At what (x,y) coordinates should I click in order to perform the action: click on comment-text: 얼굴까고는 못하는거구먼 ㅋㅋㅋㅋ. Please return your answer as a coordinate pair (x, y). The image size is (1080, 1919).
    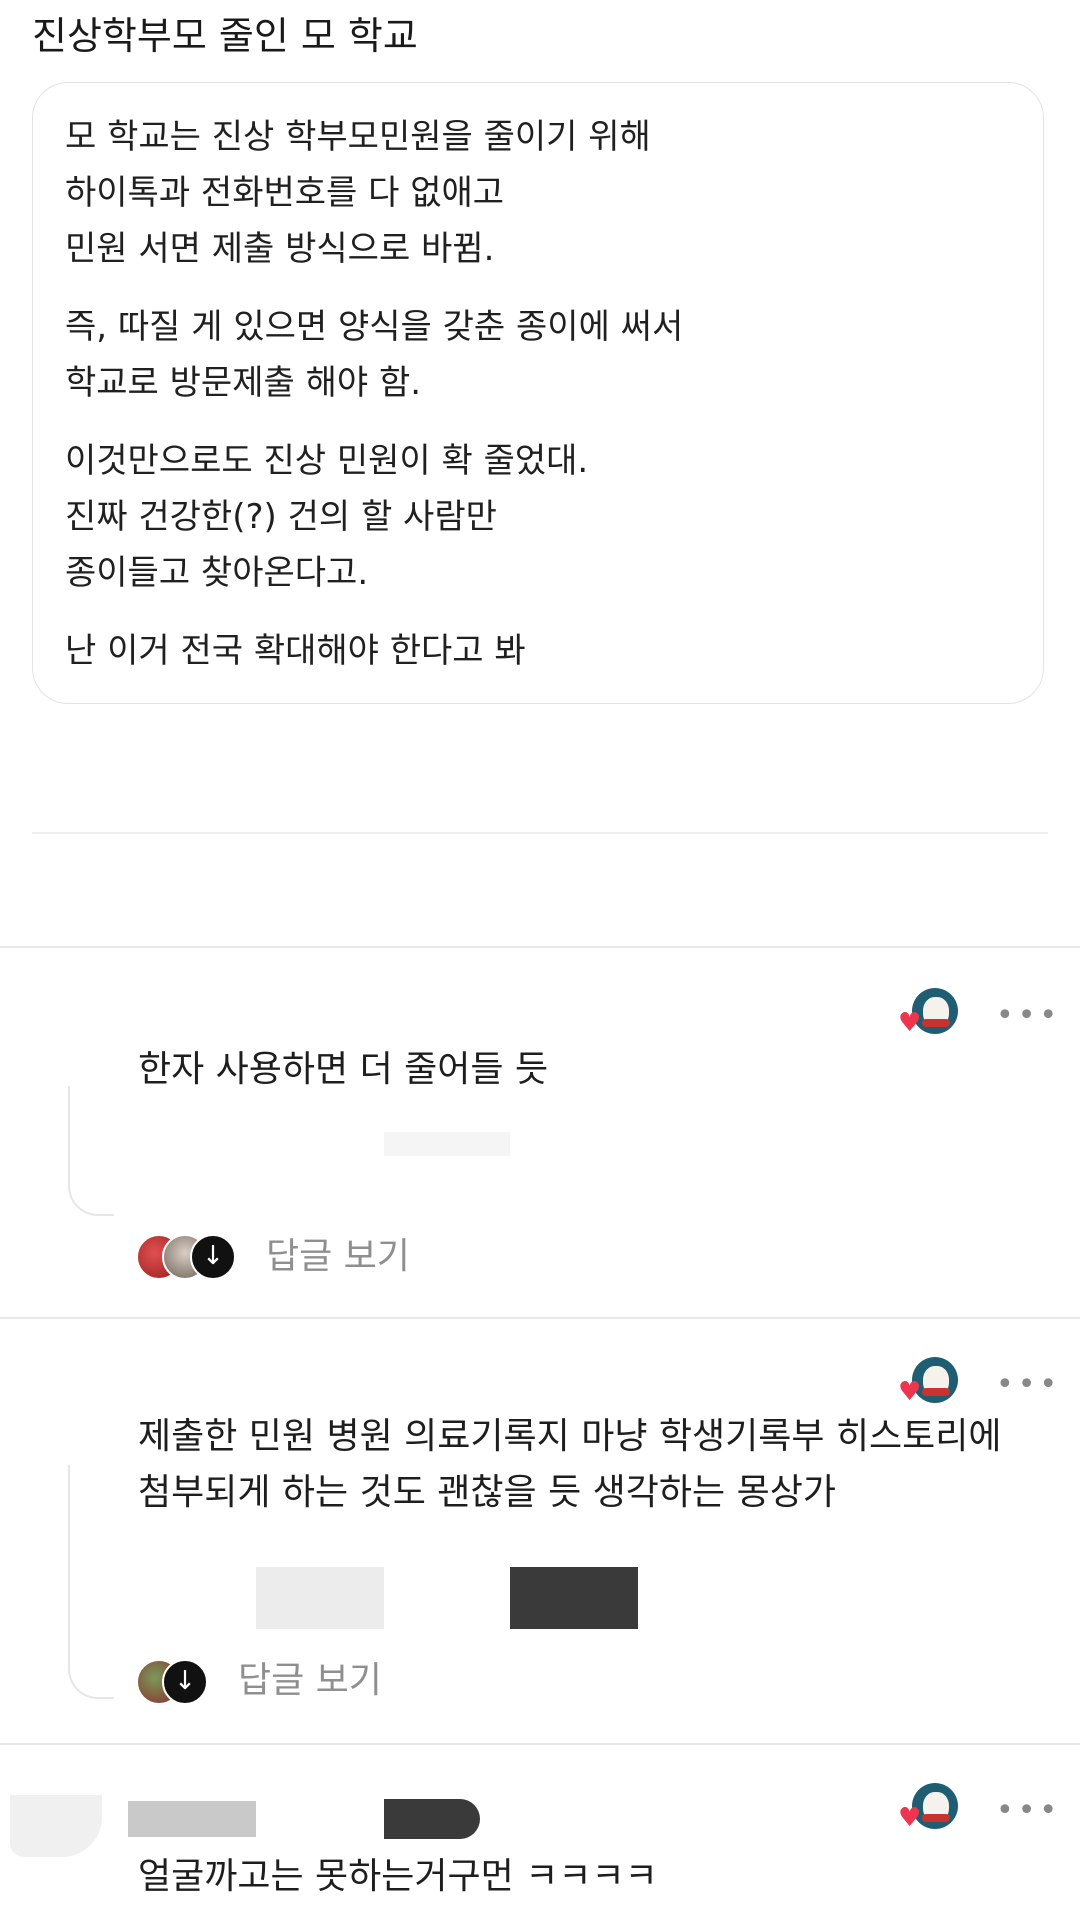
    Looking at the image, I should click on (398, 1877).